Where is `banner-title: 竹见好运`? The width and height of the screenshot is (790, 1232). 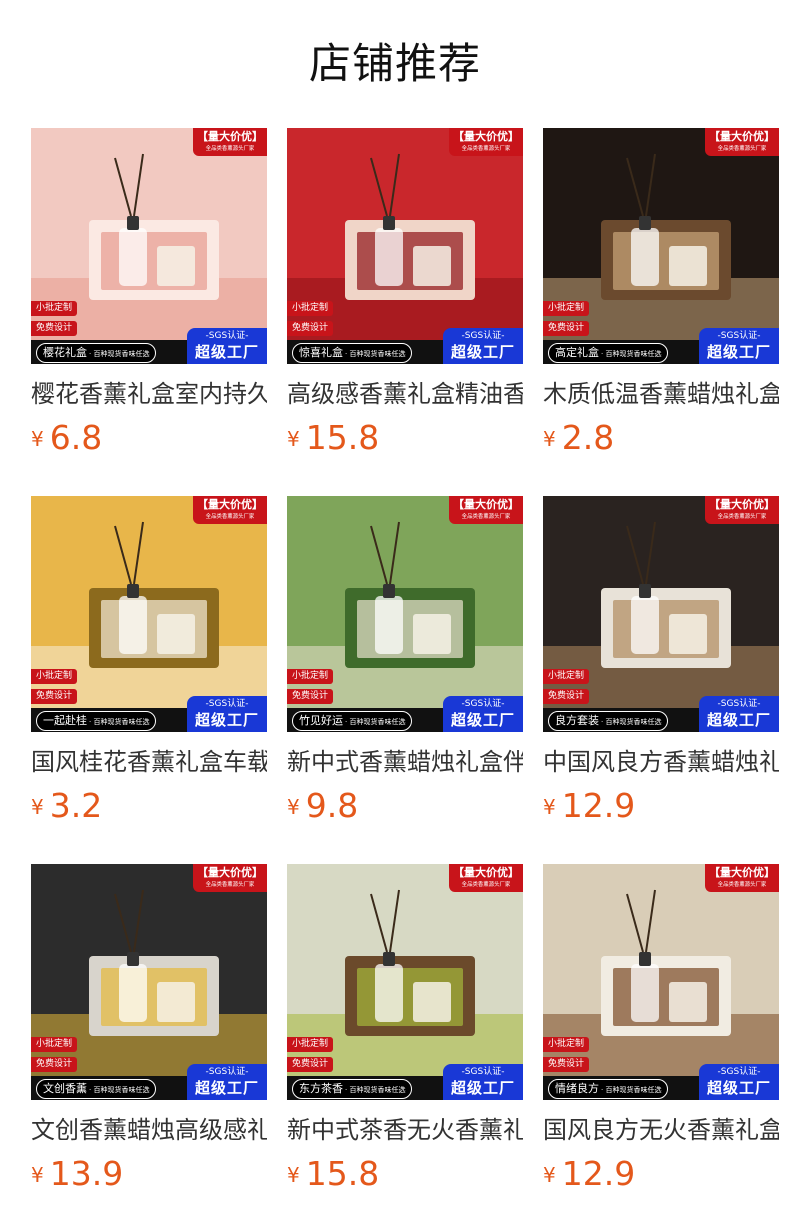
banner-title: 竹见好运 is located at coordinates (321, 720).